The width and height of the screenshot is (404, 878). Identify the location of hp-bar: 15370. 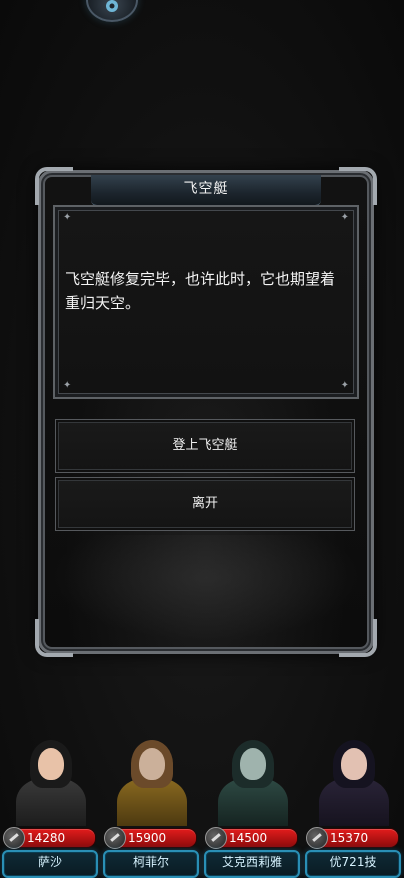
(352, 838).